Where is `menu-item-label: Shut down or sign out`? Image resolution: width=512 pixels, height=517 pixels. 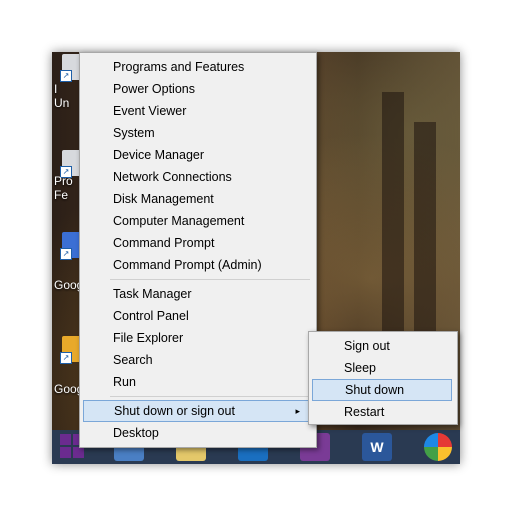 menu-item-label: Shut down or sign out is located at coordinates (174, 411).